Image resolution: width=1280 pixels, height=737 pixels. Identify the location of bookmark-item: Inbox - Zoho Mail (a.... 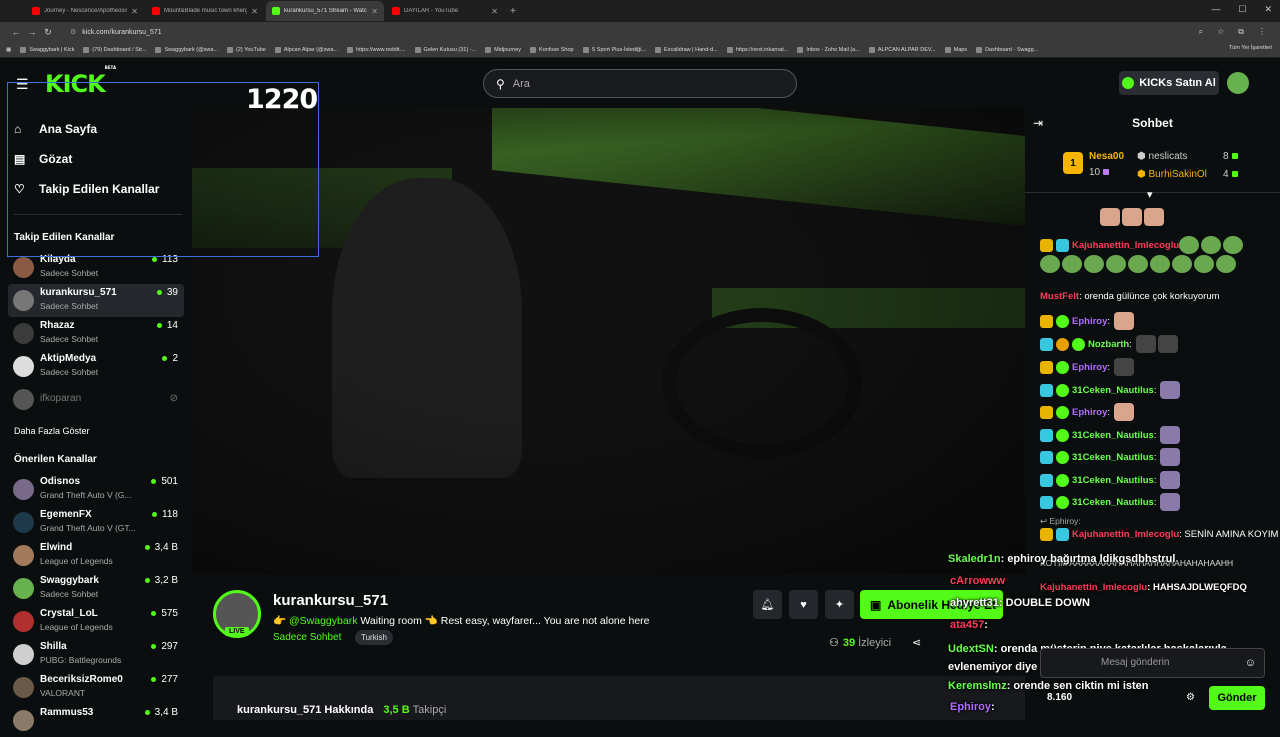
(828, 49).